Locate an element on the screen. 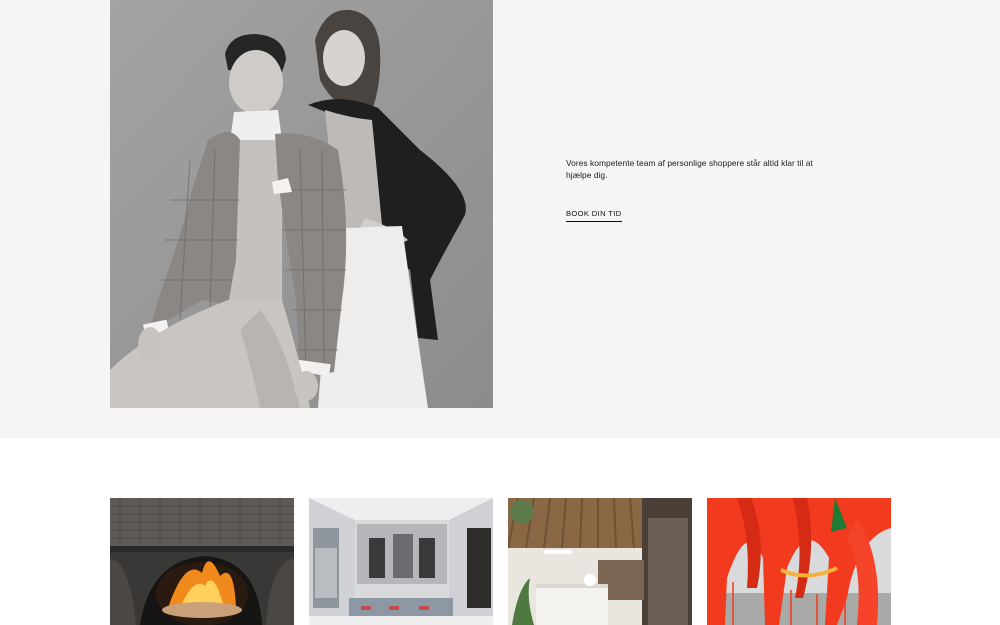 The width and height of the screenshot is (1000, 625). tile-art is located at coordinates (799, 561).